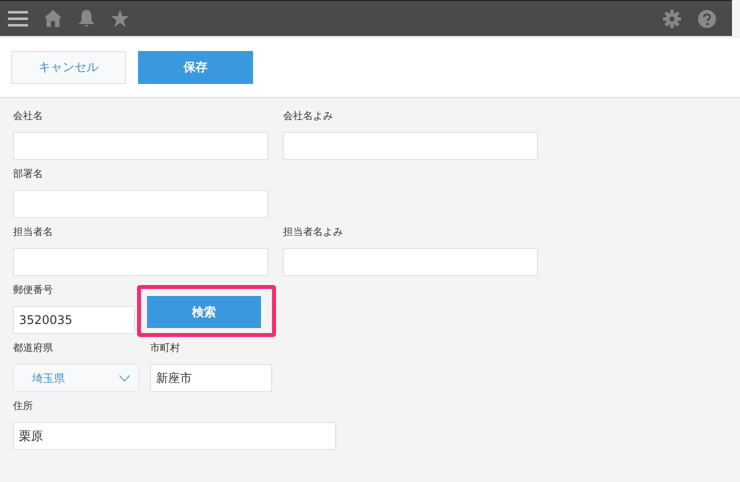  What do you see at coordinates (23, 407) in the screenshot?
I see `field-label: 住所` at bounding box center [23, 407].